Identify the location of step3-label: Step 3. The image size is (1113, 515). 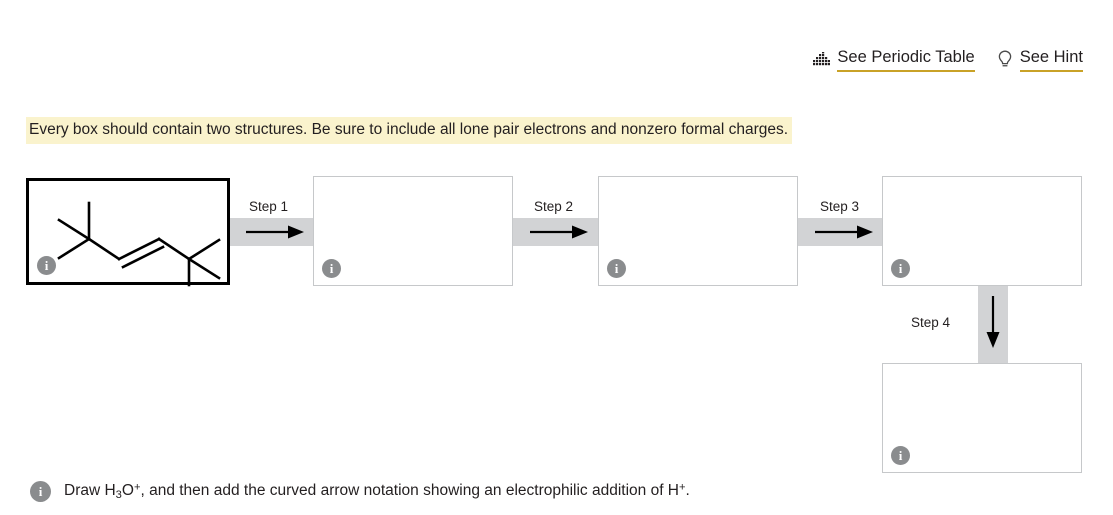
(840, 206).